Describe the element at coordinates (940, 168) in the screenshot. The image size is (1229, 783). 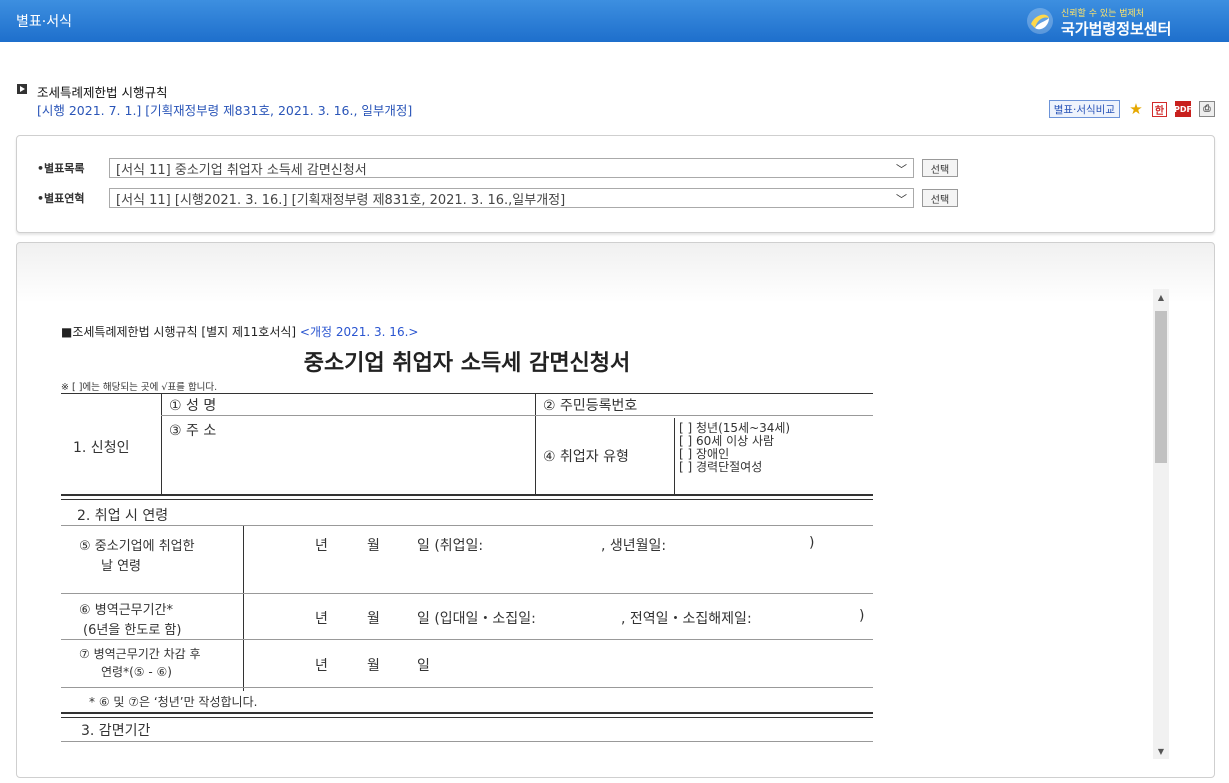
I see `list-select-button: 선택` at that location.